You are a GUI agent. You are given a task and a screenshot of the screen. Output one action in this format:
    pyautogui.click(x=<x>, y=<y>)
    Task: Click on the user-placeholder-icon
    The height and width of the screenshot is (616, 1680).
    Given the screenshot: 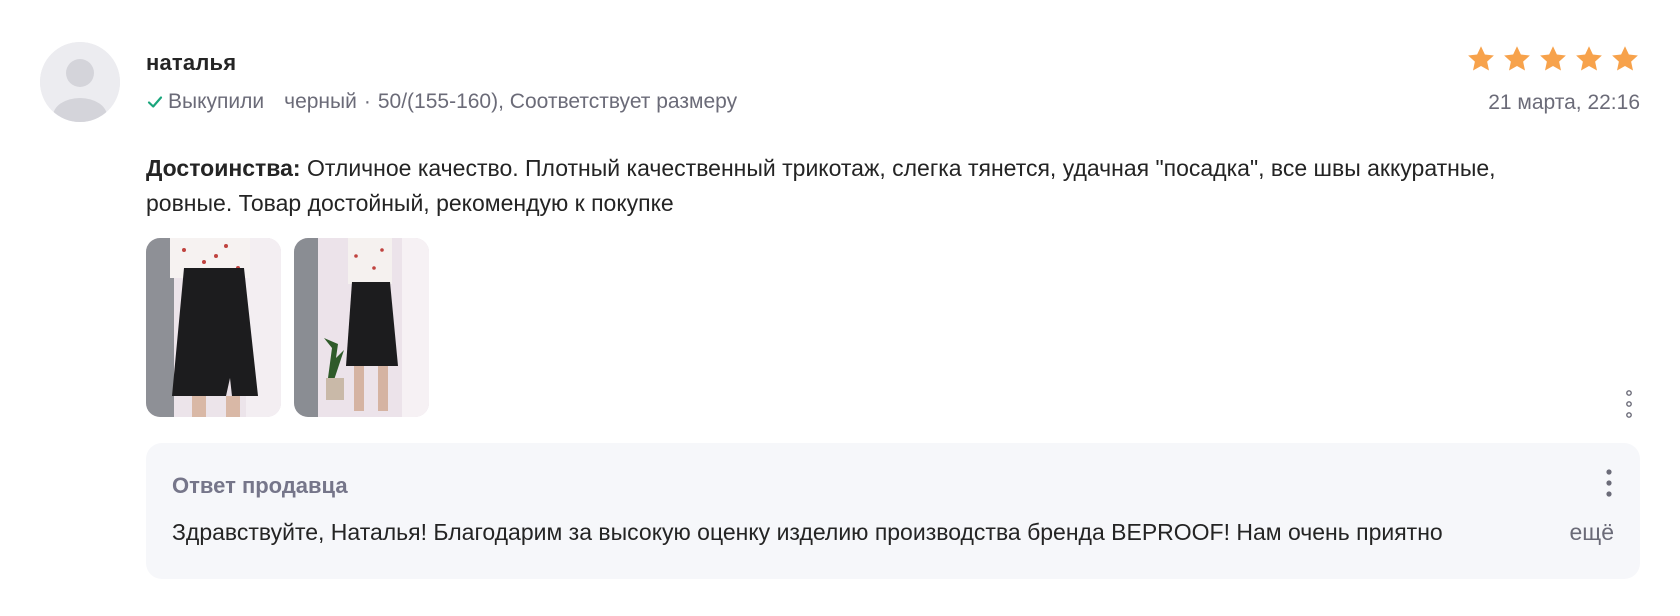 What is the action you would take?
    pyautogui.click(x=80, y=82)
    